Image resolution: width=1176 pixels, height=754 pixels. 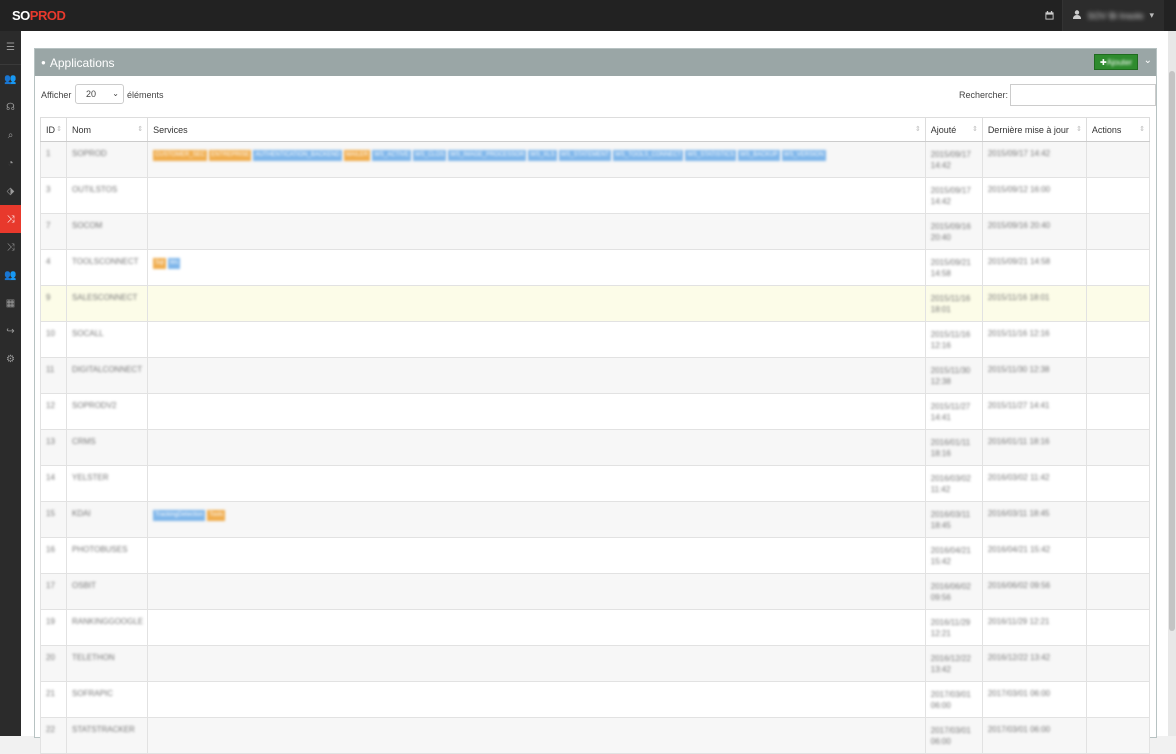 I want to click on cell-ajoute: 2016/04/21 15:42, so click(x=953, y=555).